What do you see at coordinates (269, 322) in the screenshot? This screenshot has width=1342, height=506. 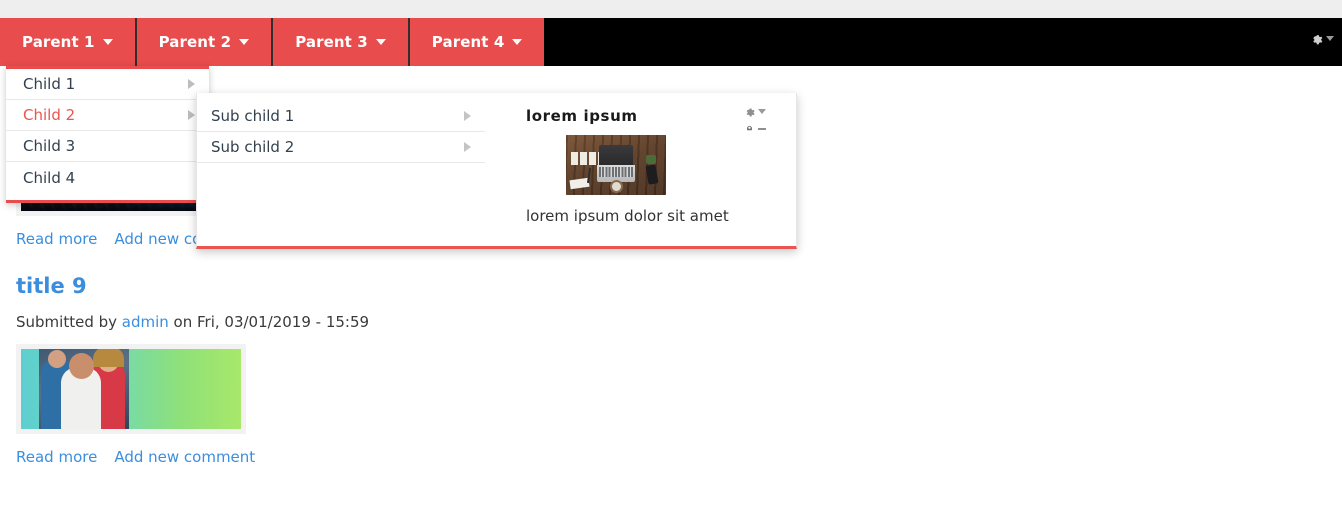 I see `submitted-suffix: on Fri, 03/01/2019 - 15:59` at bounding box center [269, 322].